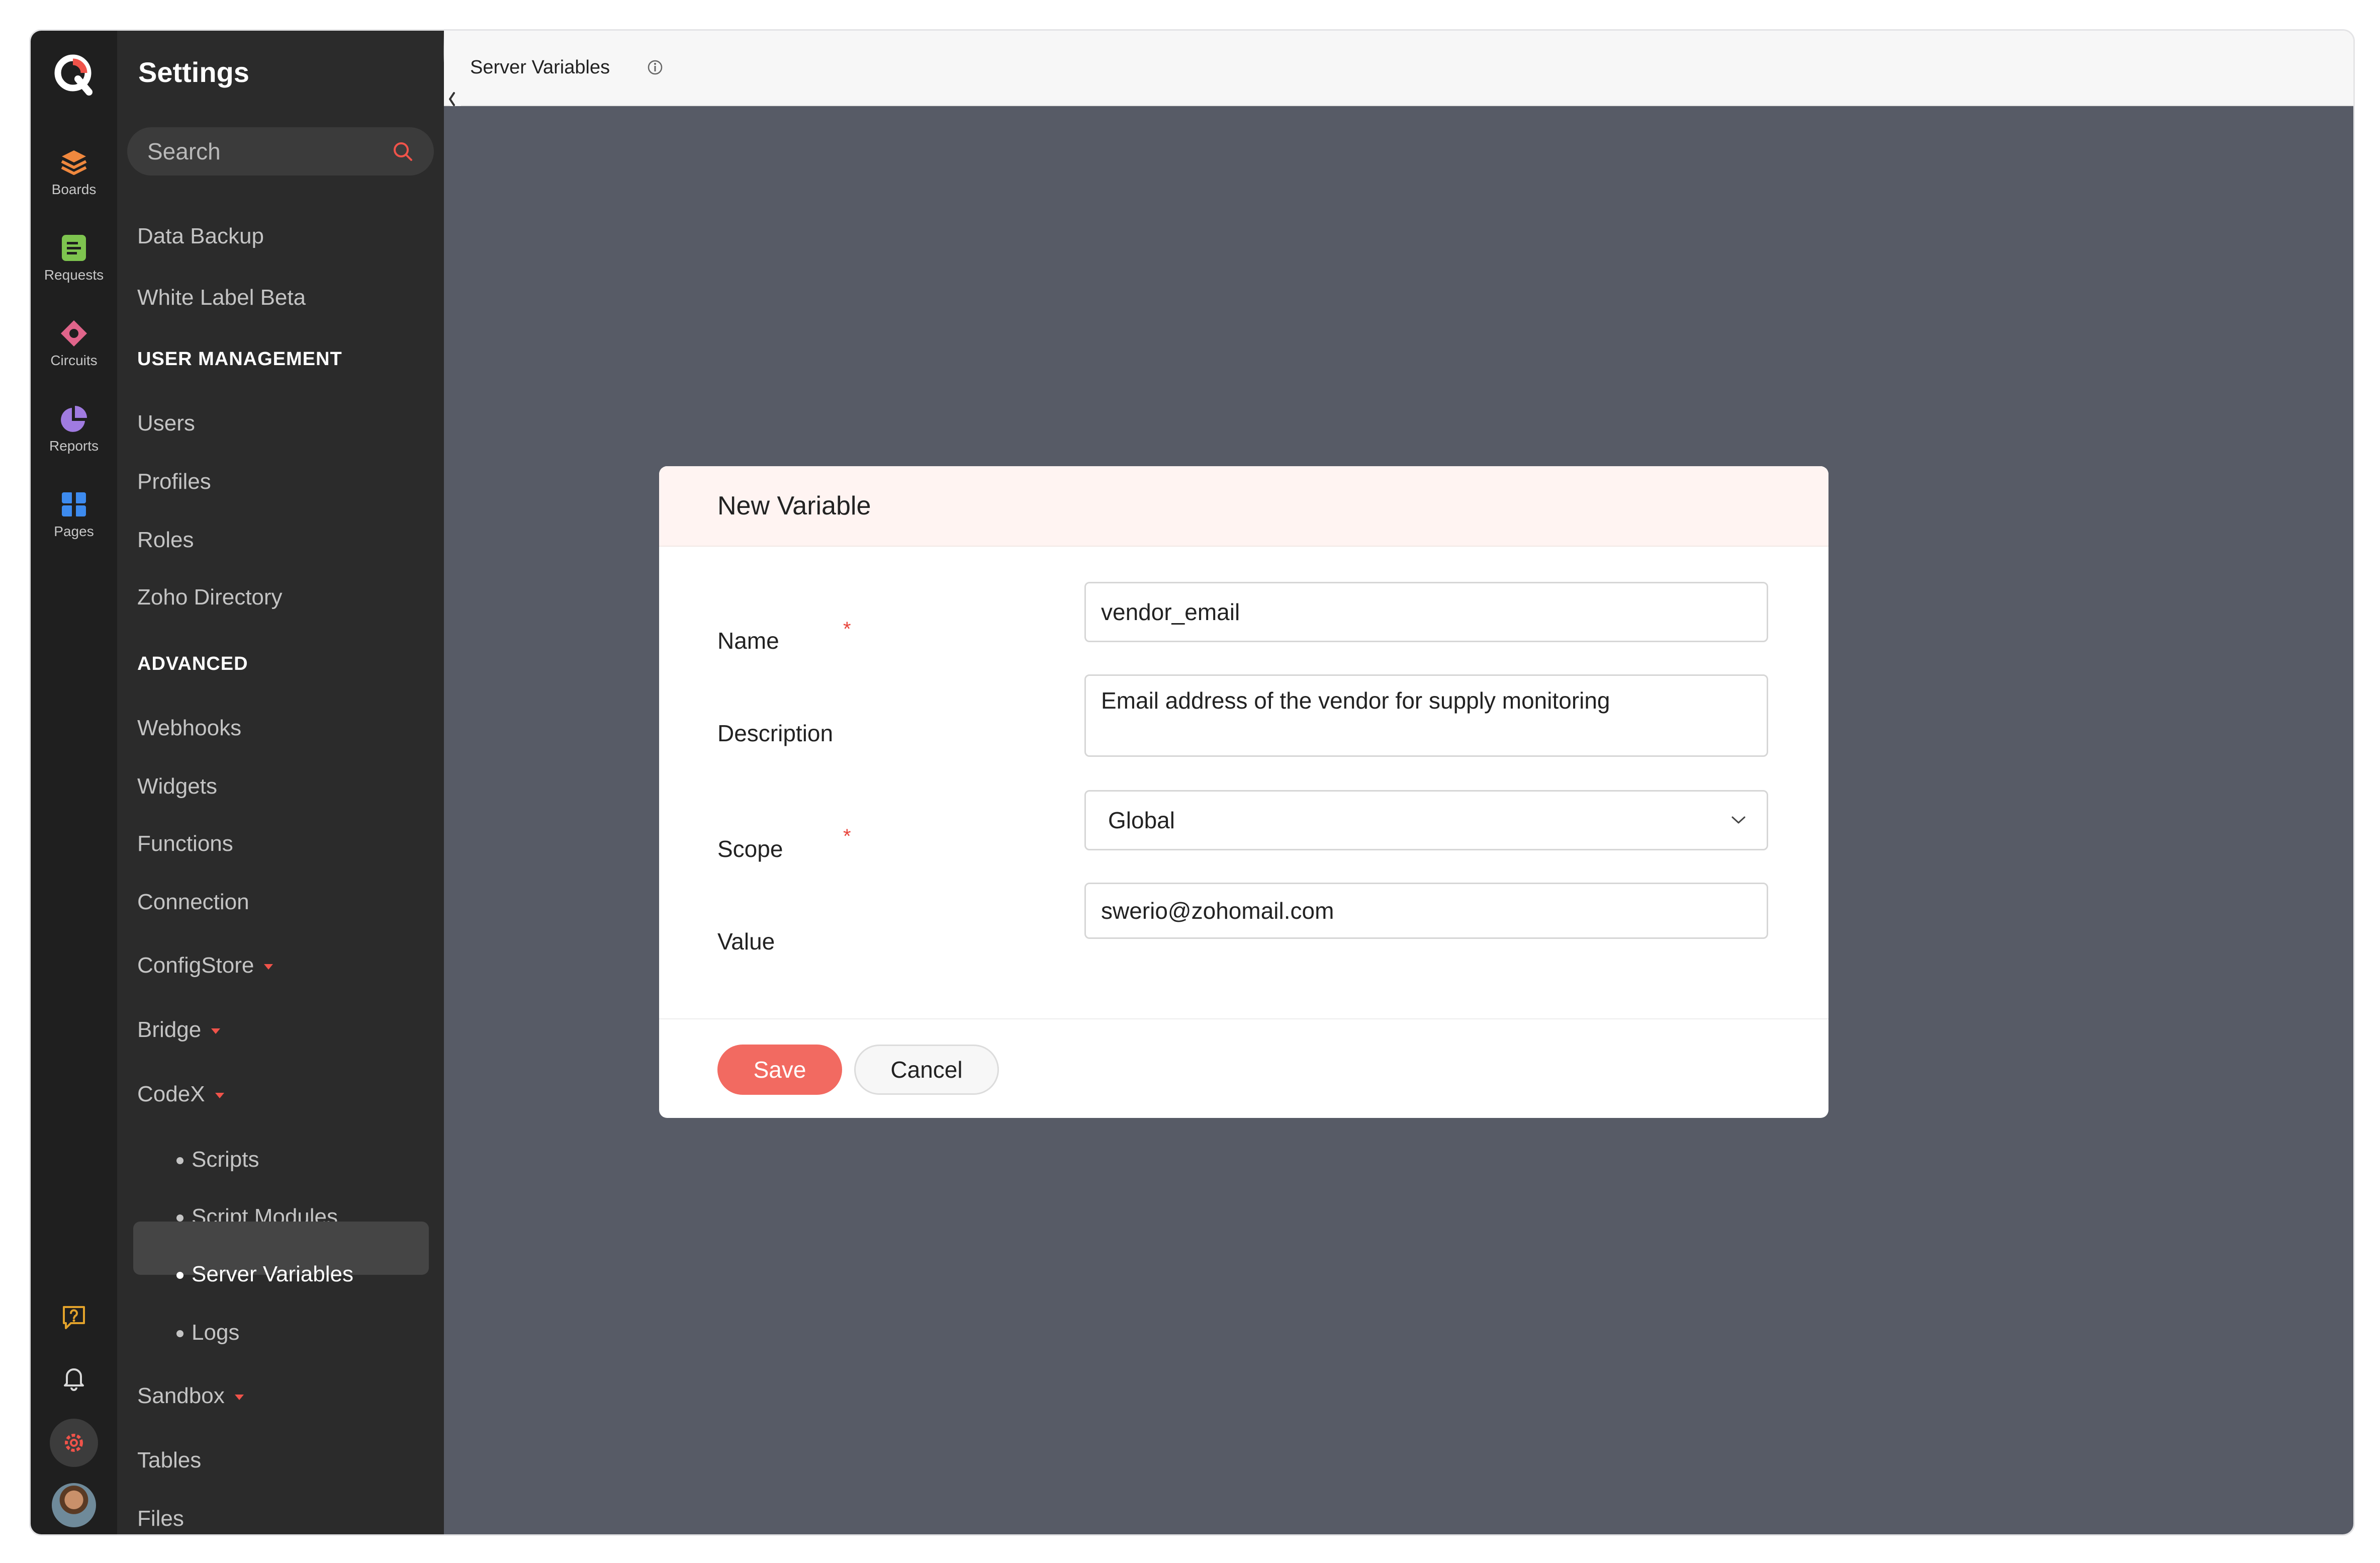 The width and height of the screenshot is (2380, 1563). Describe the element at coordinates (166, 423) in the screenshot. I see `nav-item-users: Users` at that location.